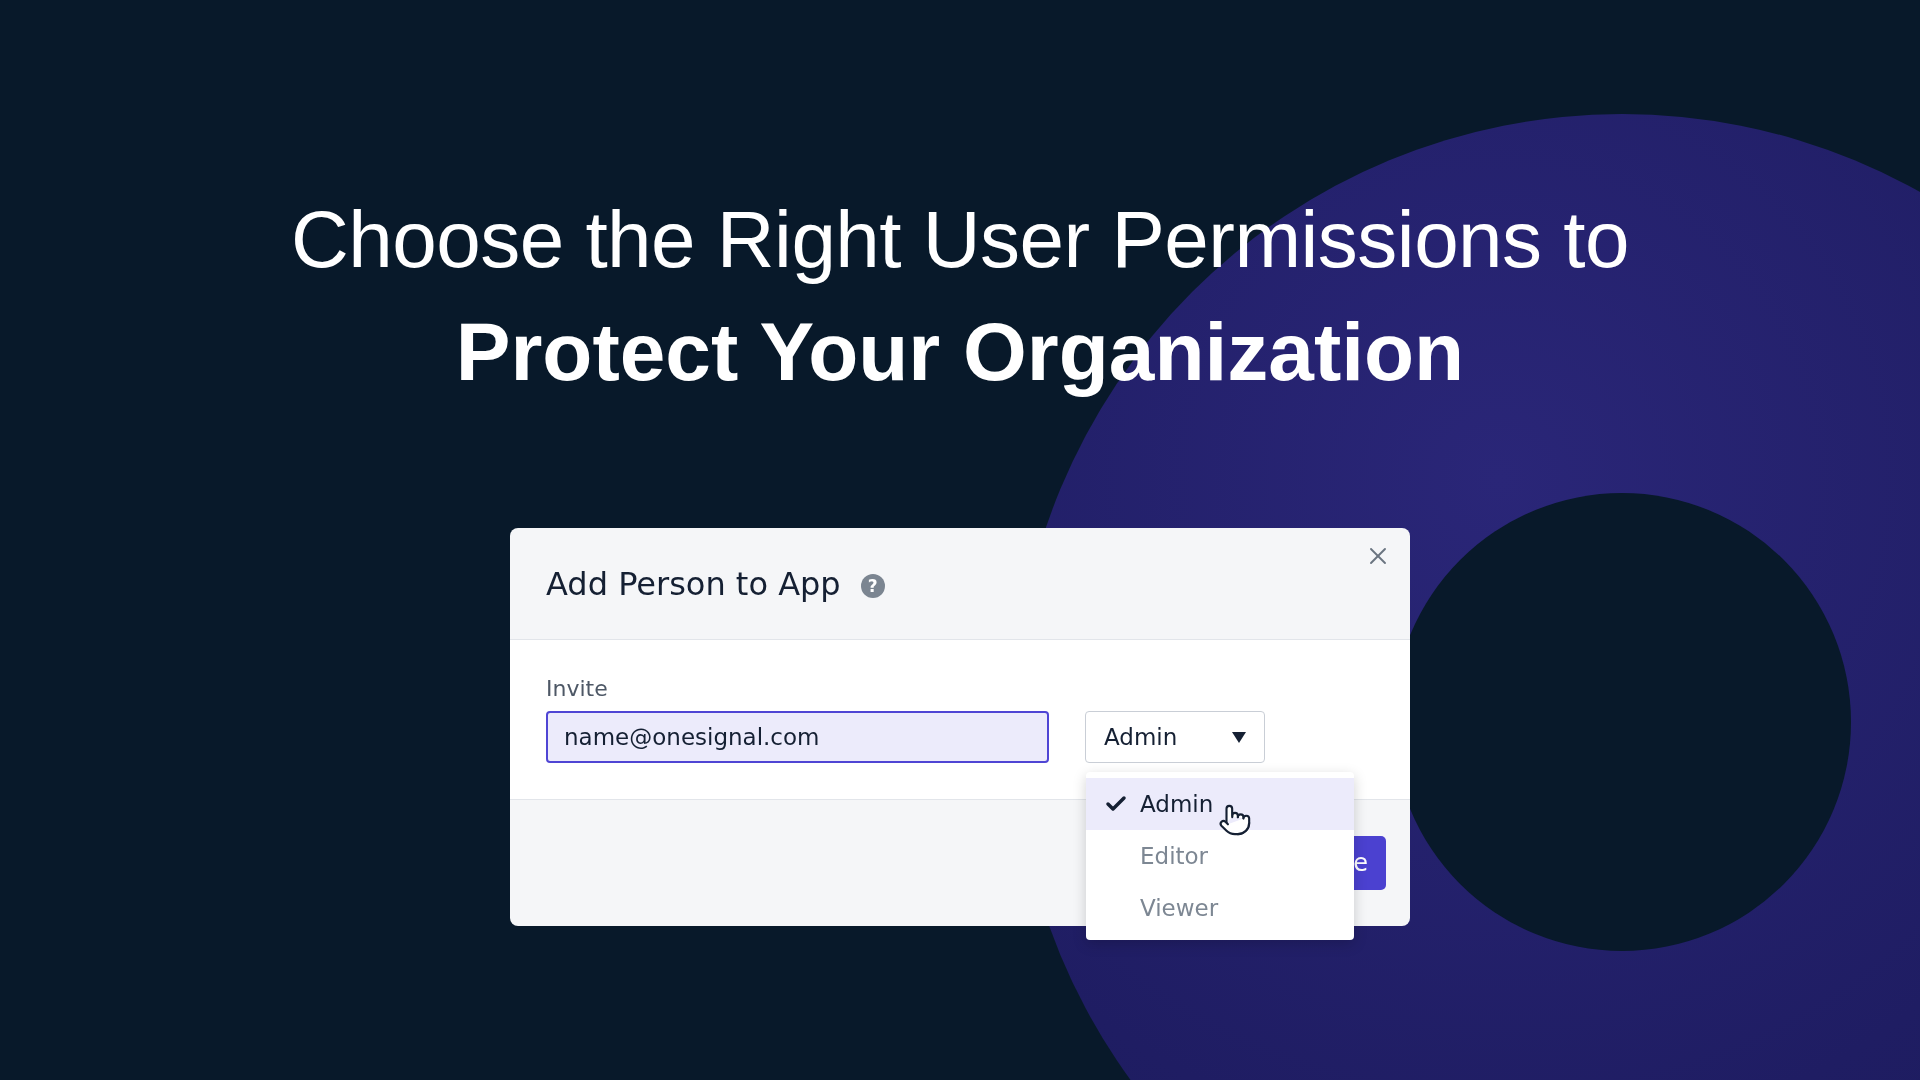 This screenshot has height=1080, width=1920. Describe the element at coordinates (1220, 856) in the screenshot. I see `menu-item: Editor` at that location.